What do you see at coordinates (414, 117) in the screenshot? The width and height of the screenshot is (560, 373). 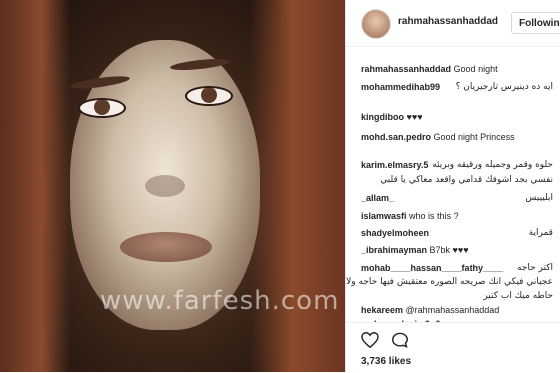 I see `comment-text: ♥♥♥` at bounding box center [414, 117].